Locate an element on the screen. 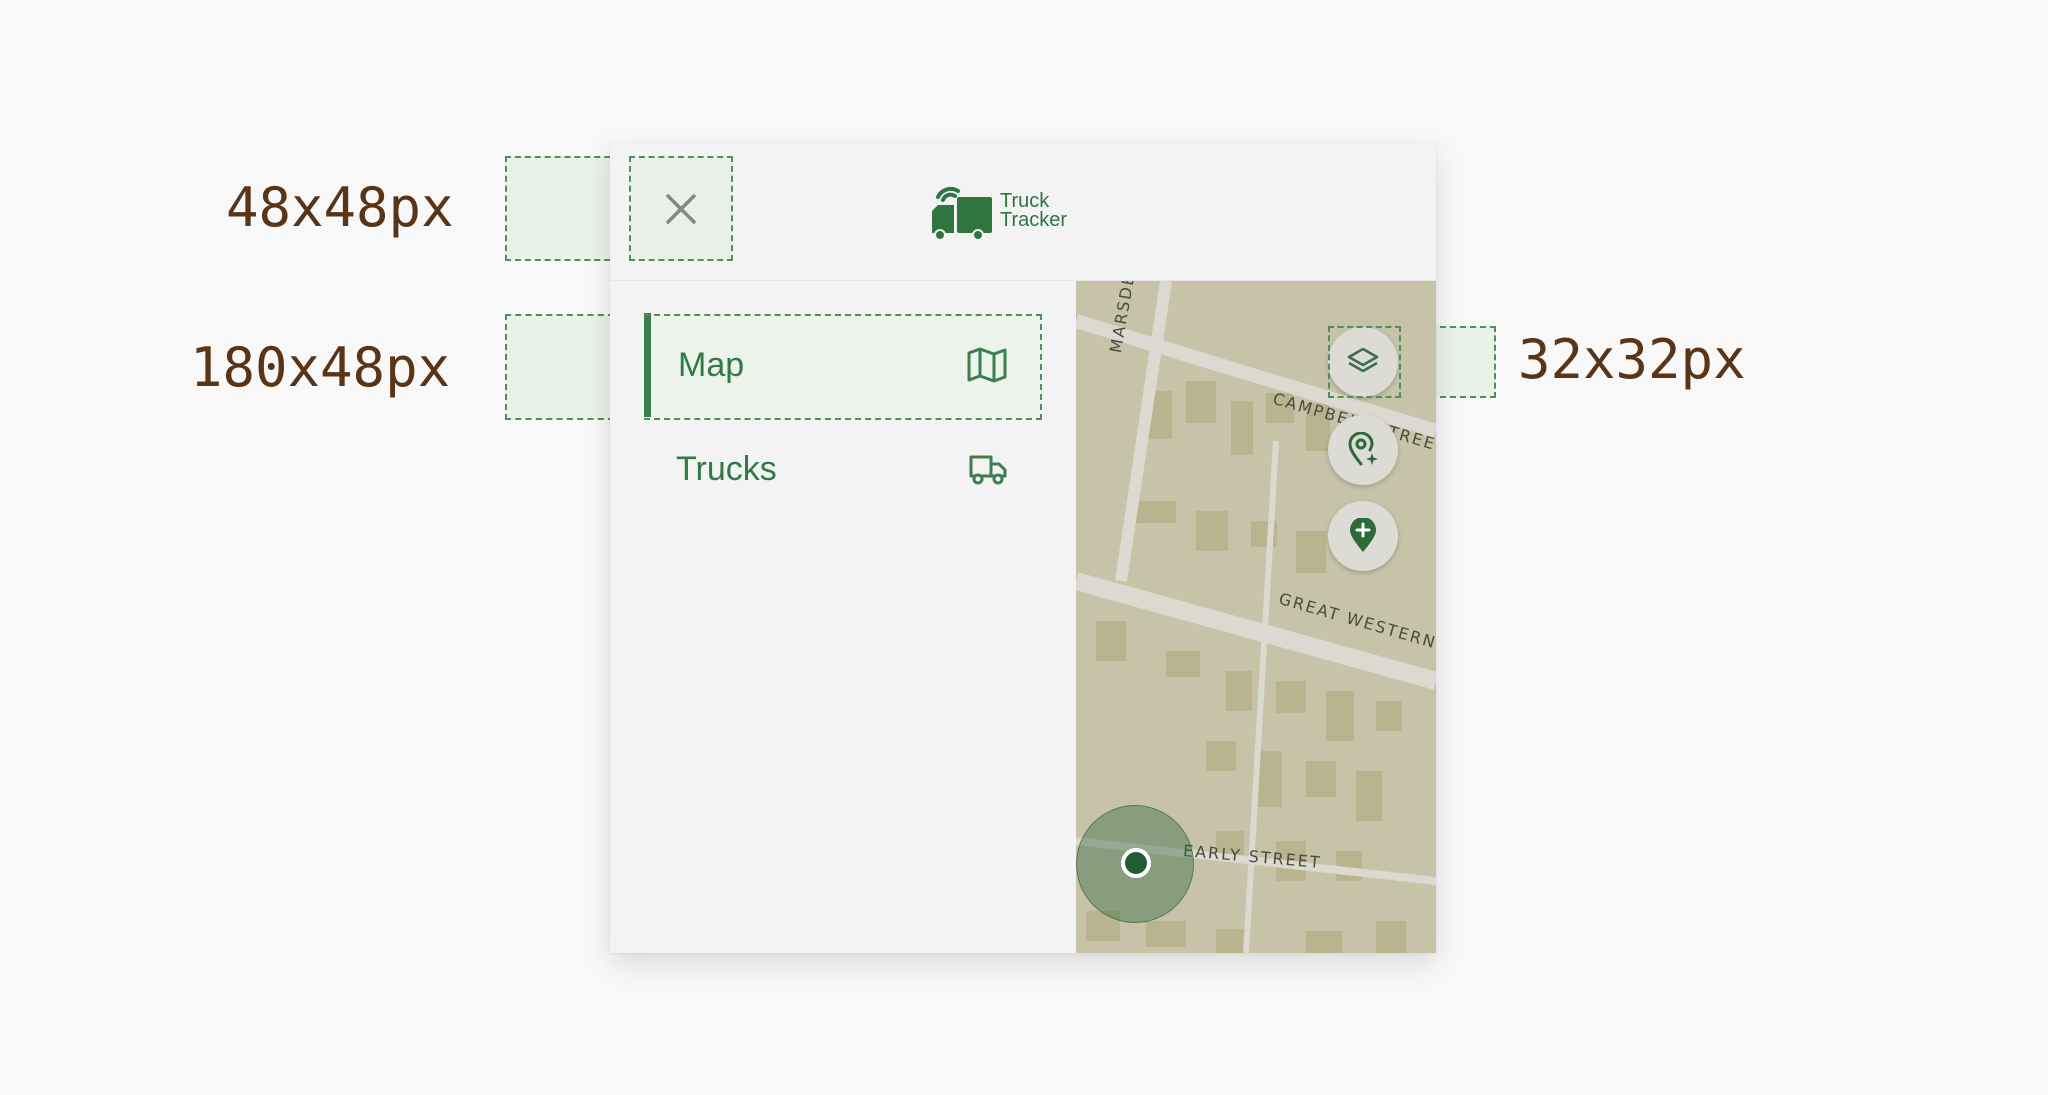  add-location-button is located at coordinates (1363, 536).